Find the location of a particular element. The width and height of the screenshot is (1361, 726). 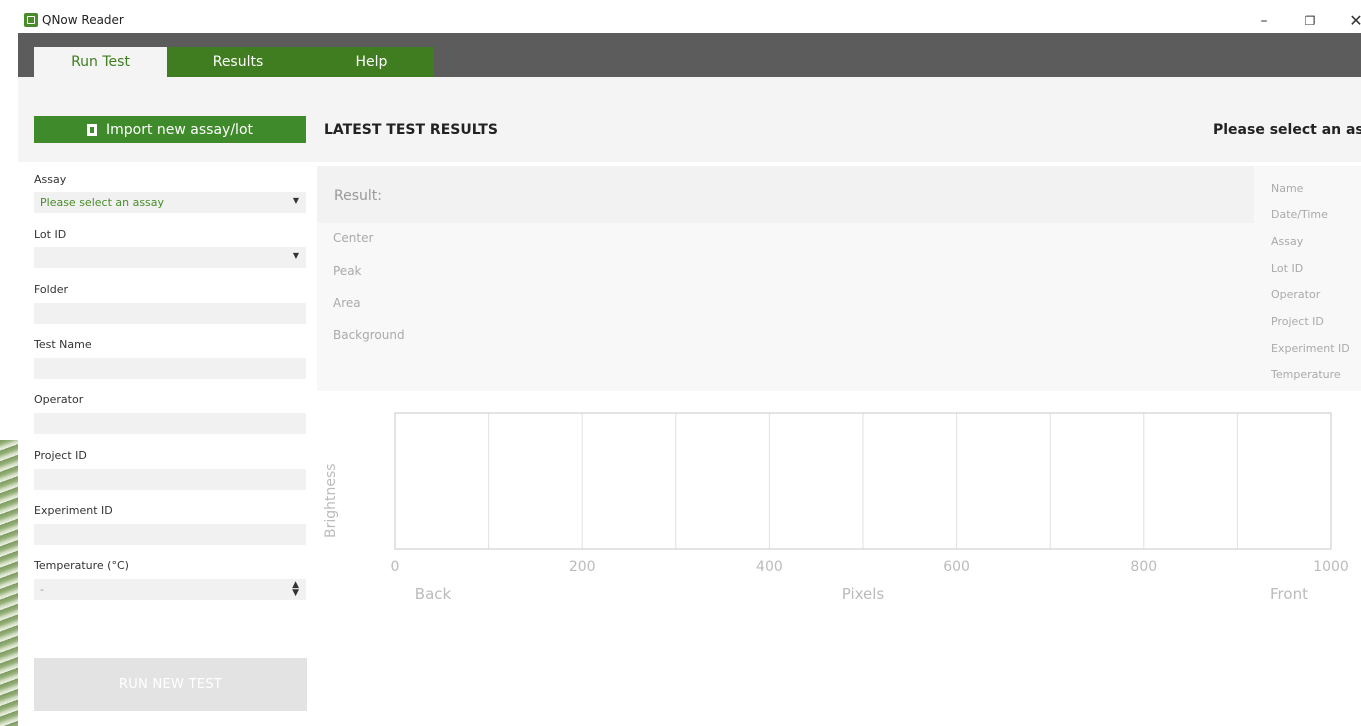

maximize-button: ❐ is located at coordinates (1310, 20).